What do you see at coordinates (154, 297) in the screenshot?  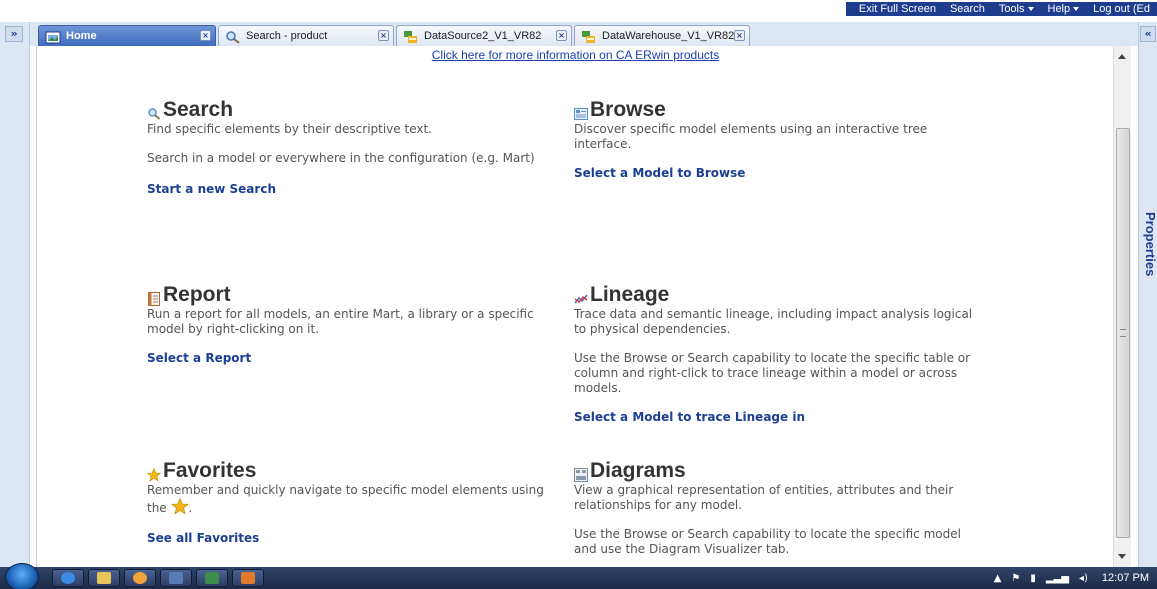 I see `report-icon` at bounding box center [154, 297].